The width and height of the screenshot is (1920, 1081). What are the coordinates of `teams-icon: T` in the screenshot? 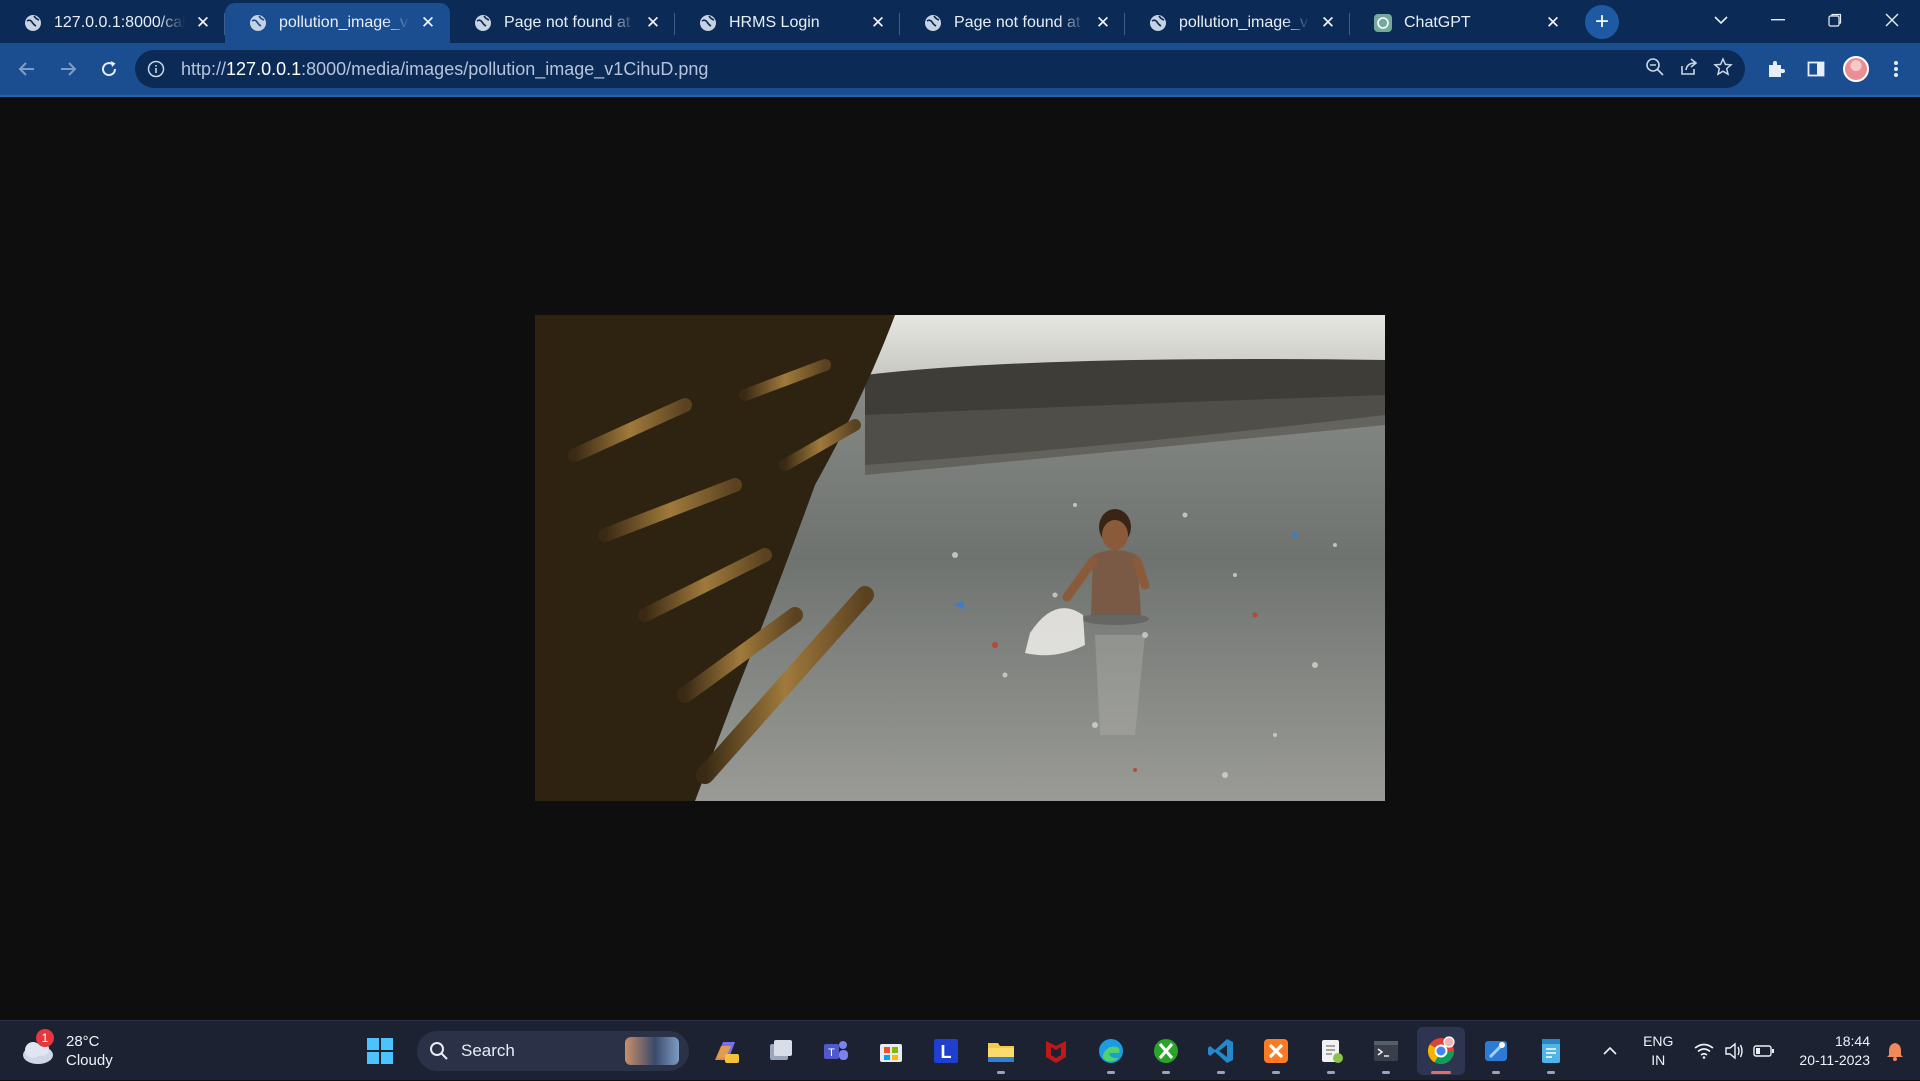 It's located at (836, 1051).